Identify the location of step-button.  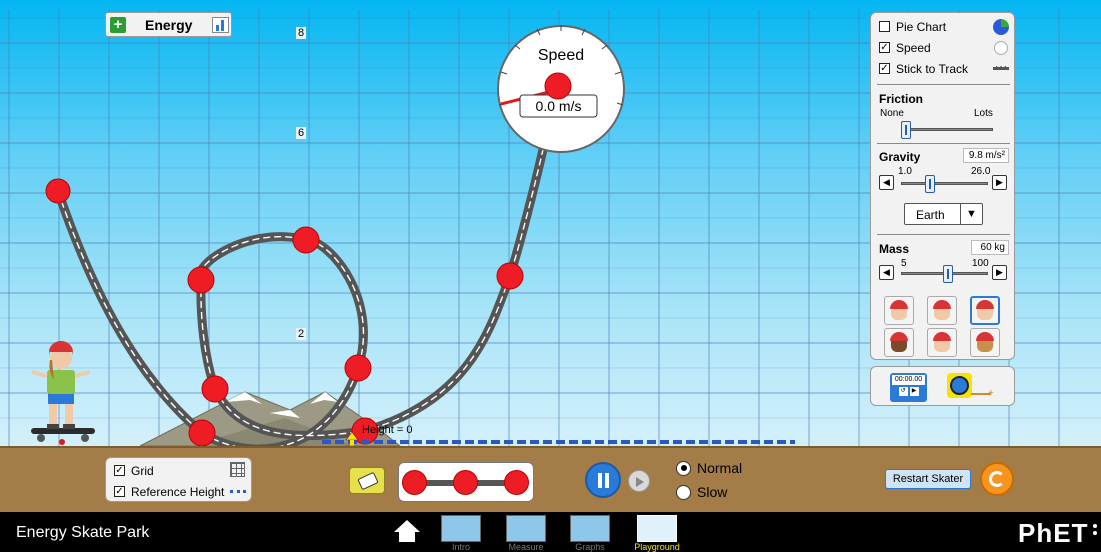
(639, 481).